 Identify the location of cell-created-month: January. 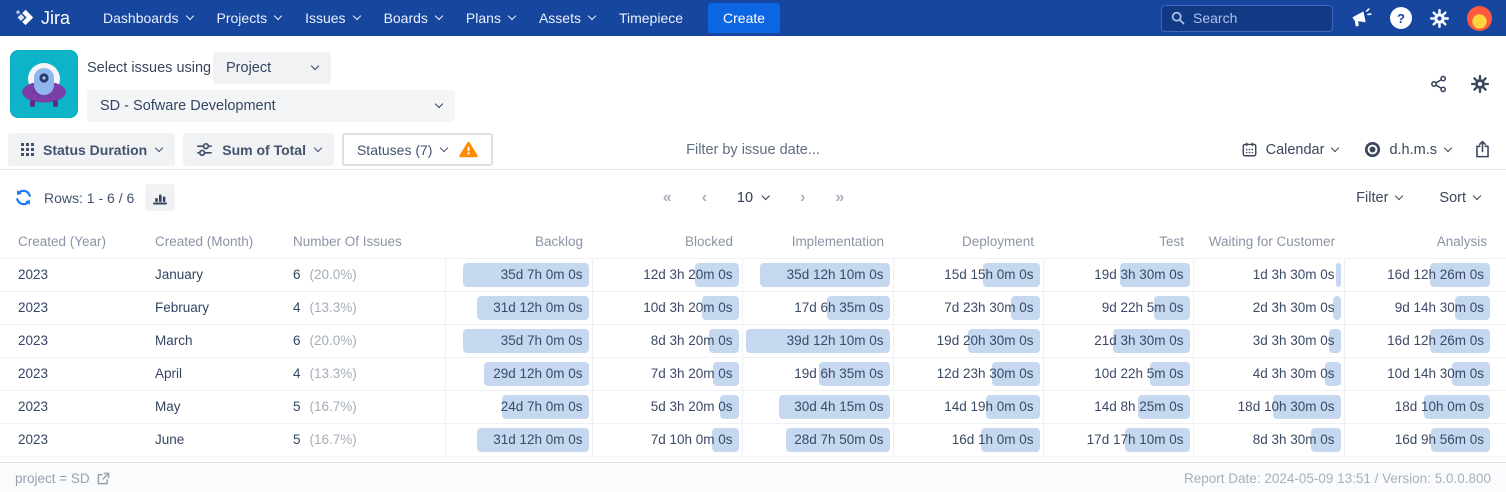
(206, 274).